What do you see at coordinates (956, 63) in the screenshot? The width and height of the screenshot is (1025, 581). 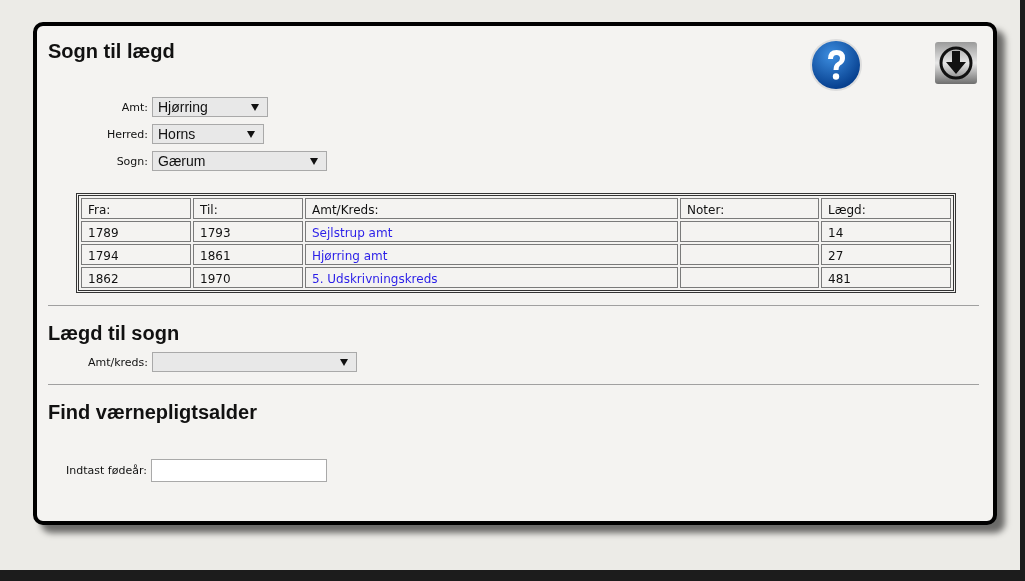 I see `download-icon` at bounding box center [956, 63].